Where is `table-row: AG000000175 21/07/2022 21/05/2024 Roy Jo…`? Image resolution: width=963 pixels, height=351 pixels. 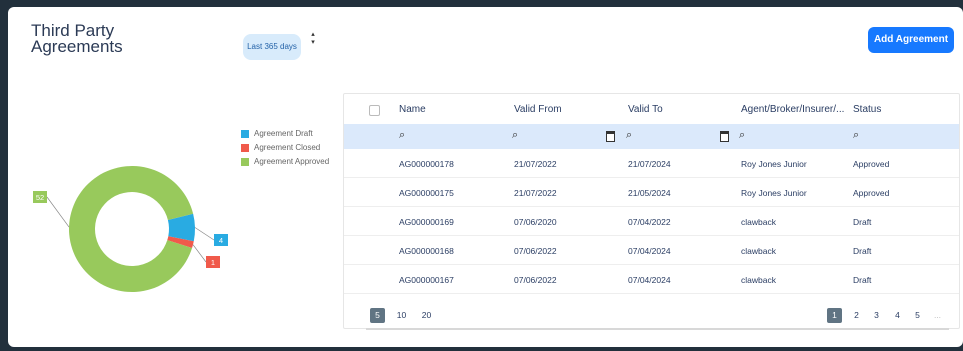
table-row: AG000000175 21/07/2022 21/05/2024 Roy Jo… is located at coordinates (651, 192).